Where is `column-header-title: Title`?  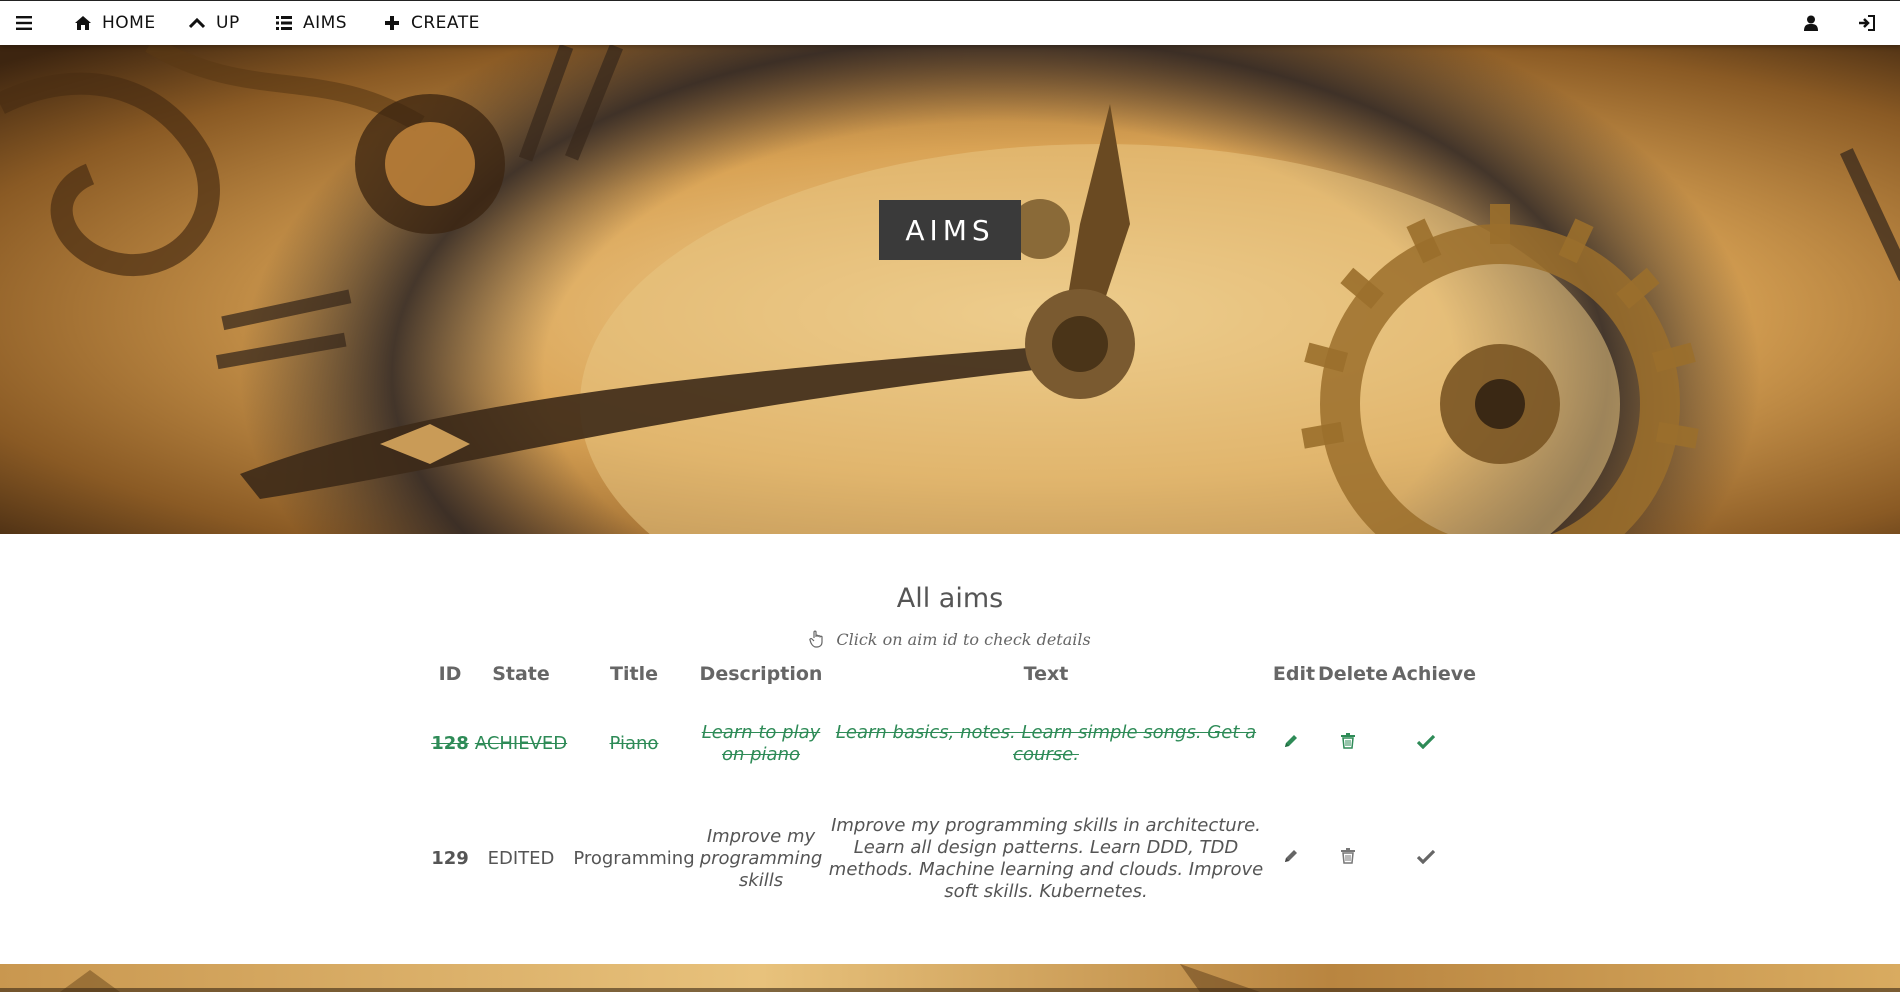
column-header-title: Title is located at coordinates (634, 674).